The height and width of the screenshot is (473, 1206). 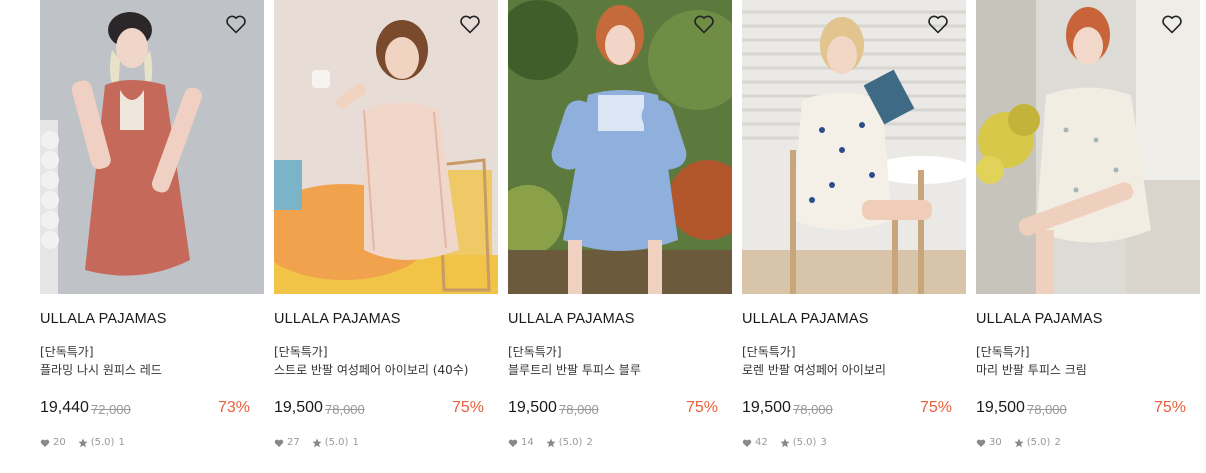 I want to click on like-count: 42, so click(x=761, y=442).